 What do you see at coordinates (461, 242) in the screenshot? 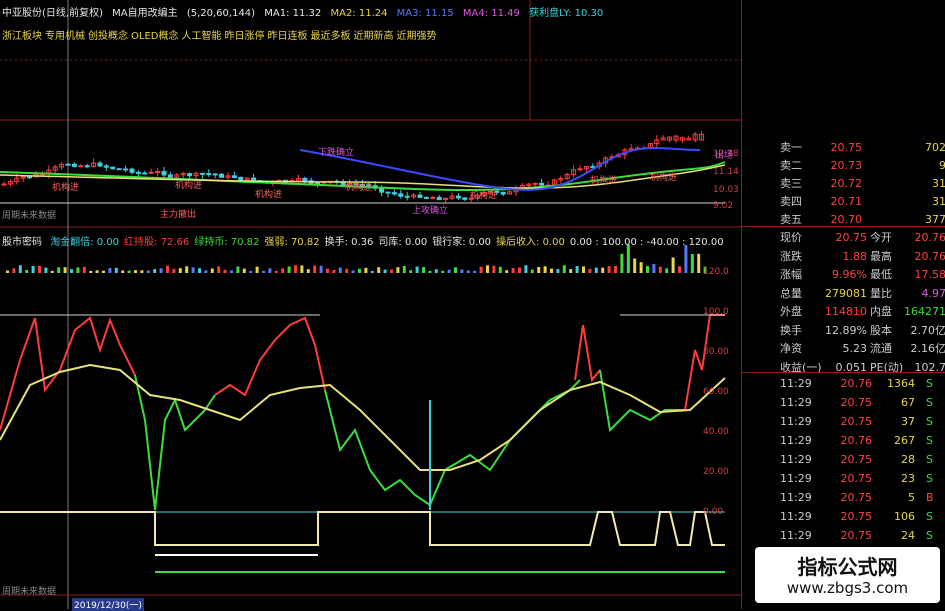
I see `subheader-item: 银行家: 0.00` at bounding box center [461, 242].